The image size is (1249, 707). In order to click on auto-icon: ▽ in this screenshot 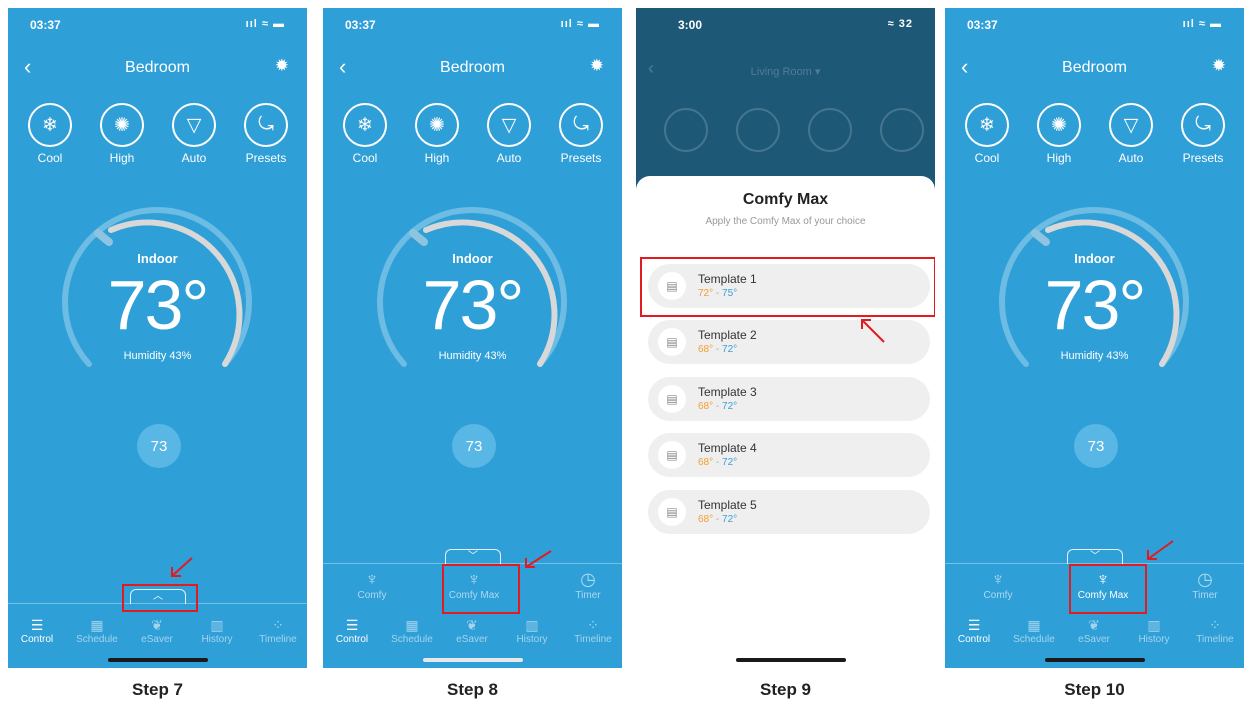, I will do `click(1131, 125)`.